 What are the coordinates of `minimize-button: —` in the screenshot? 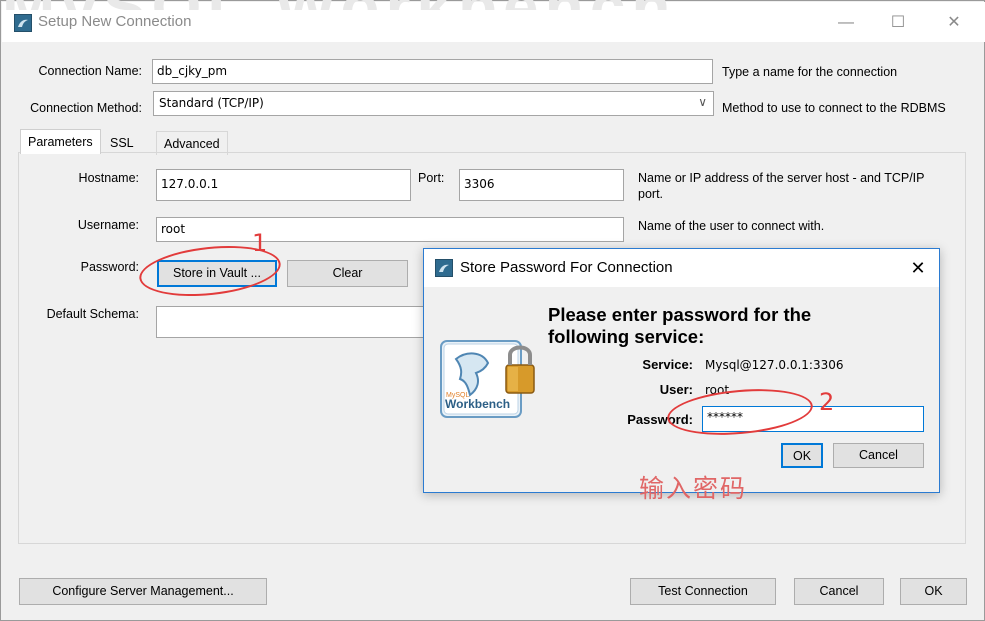 It's located at (846, 23).